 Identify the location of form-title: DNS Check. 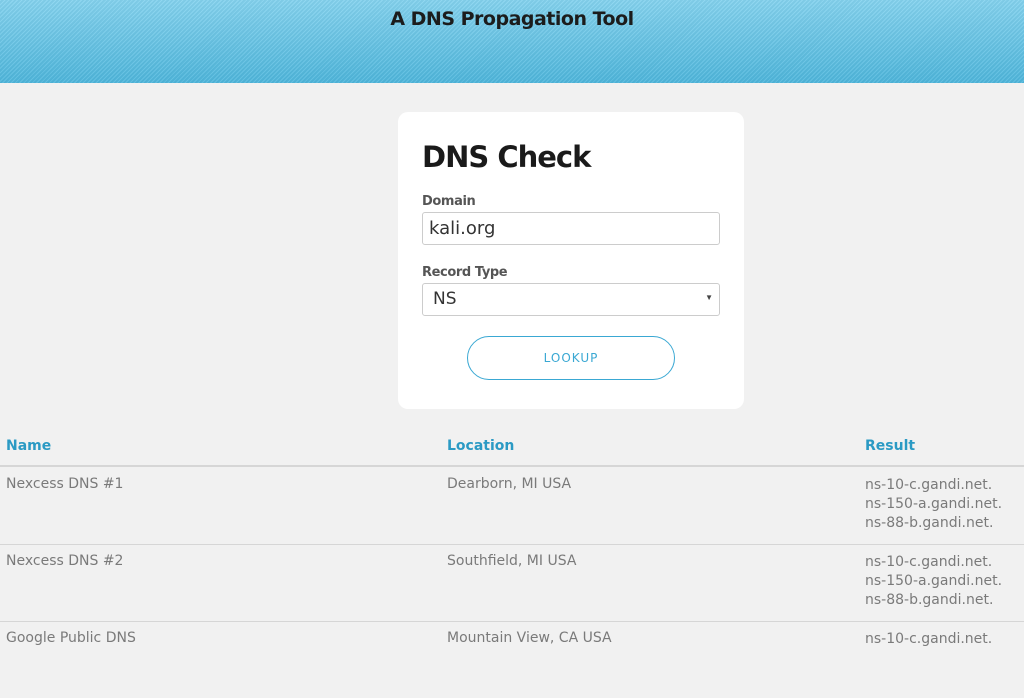
(506, 157).